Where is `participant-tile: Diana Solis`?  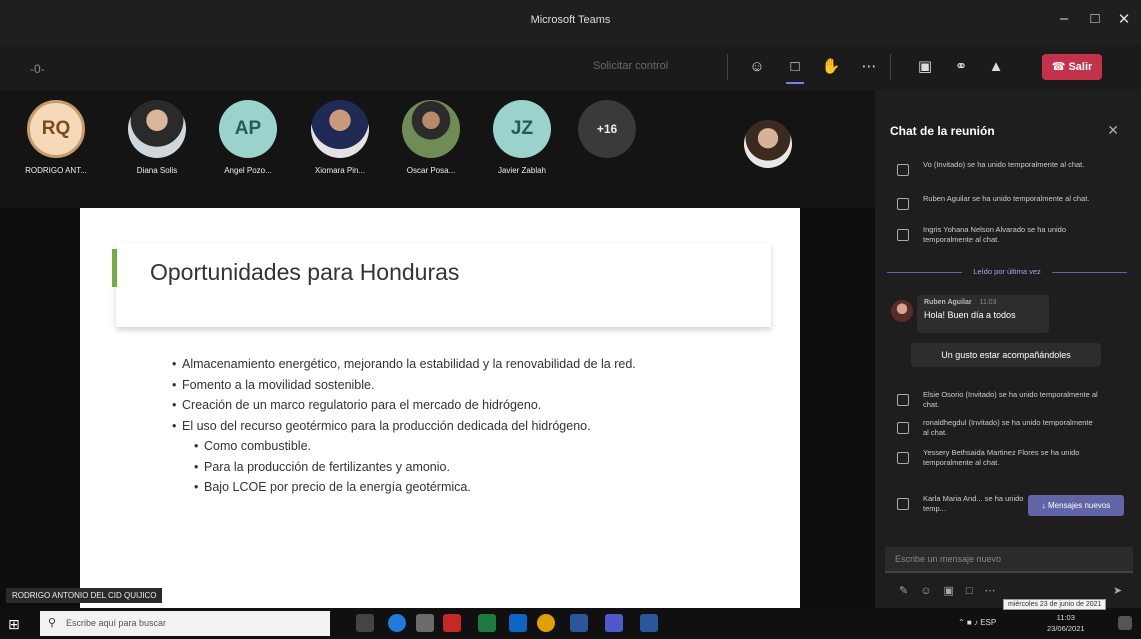
participant-tile: Diana Solis is located at coordinates (157, 137).